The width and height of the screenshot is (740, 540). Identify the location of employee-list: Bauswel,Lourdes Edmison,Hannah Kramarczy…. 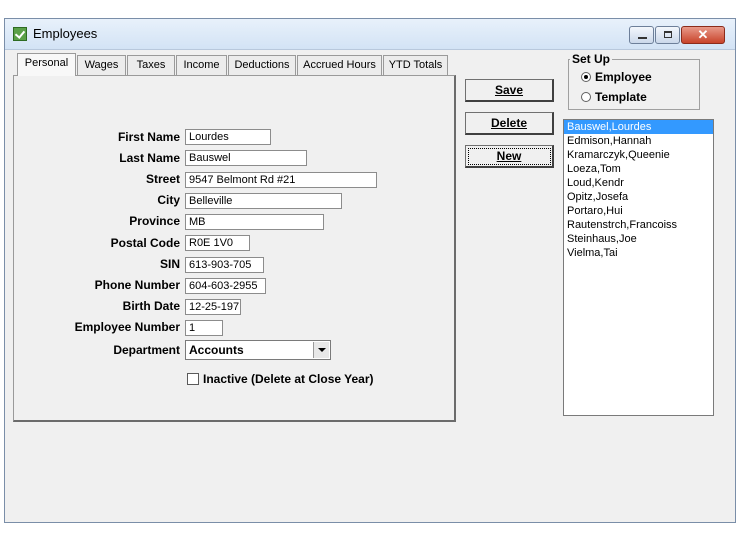
(638, 267).